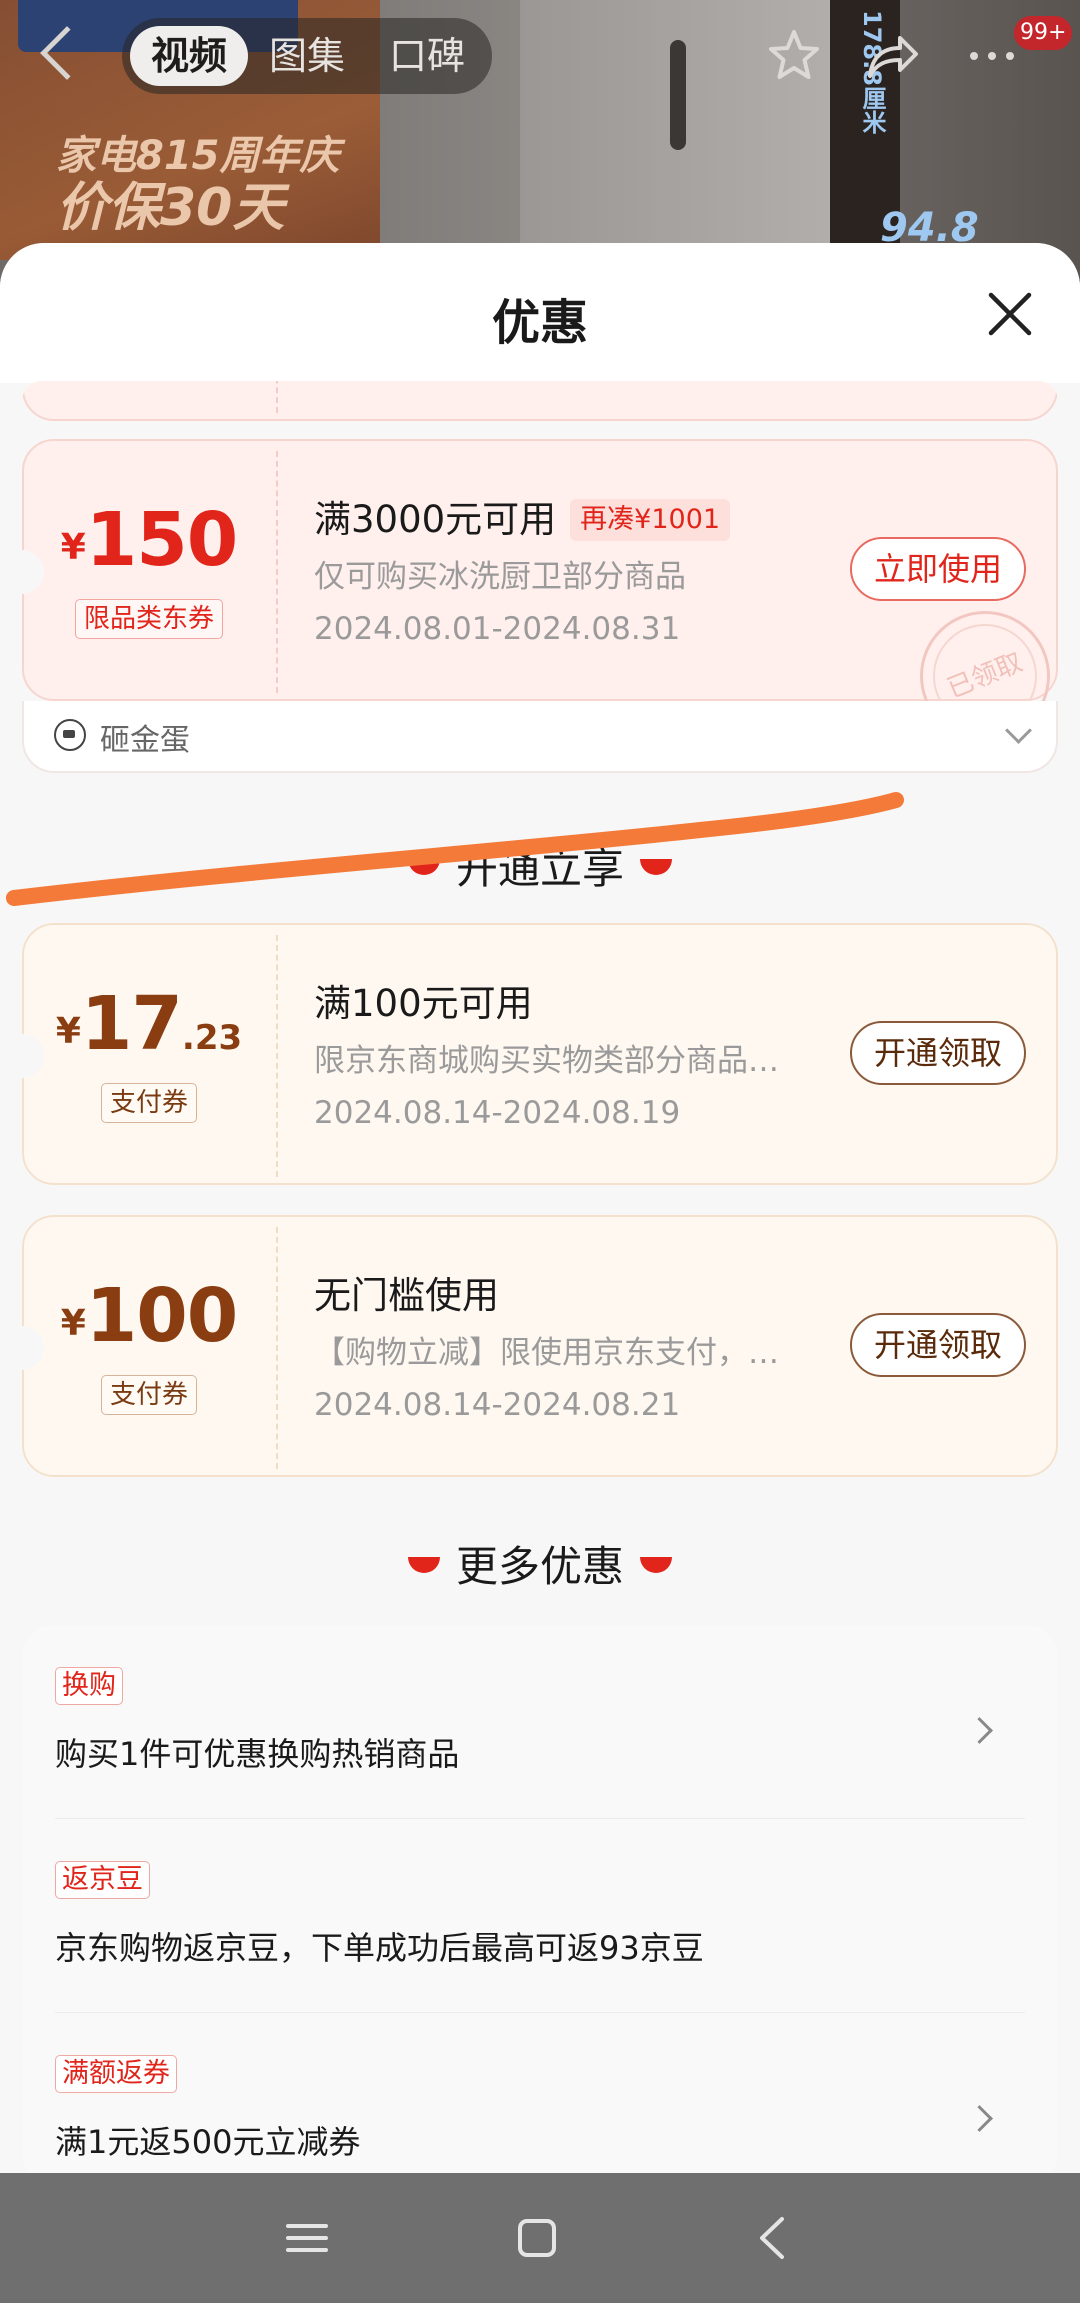  What do you see at coordinates (540, 1722) in the screenshot?
I see `offer-item-trade-in: 换购 购买1件可优惠换购热销商品` at bounding box center [540, 1722].